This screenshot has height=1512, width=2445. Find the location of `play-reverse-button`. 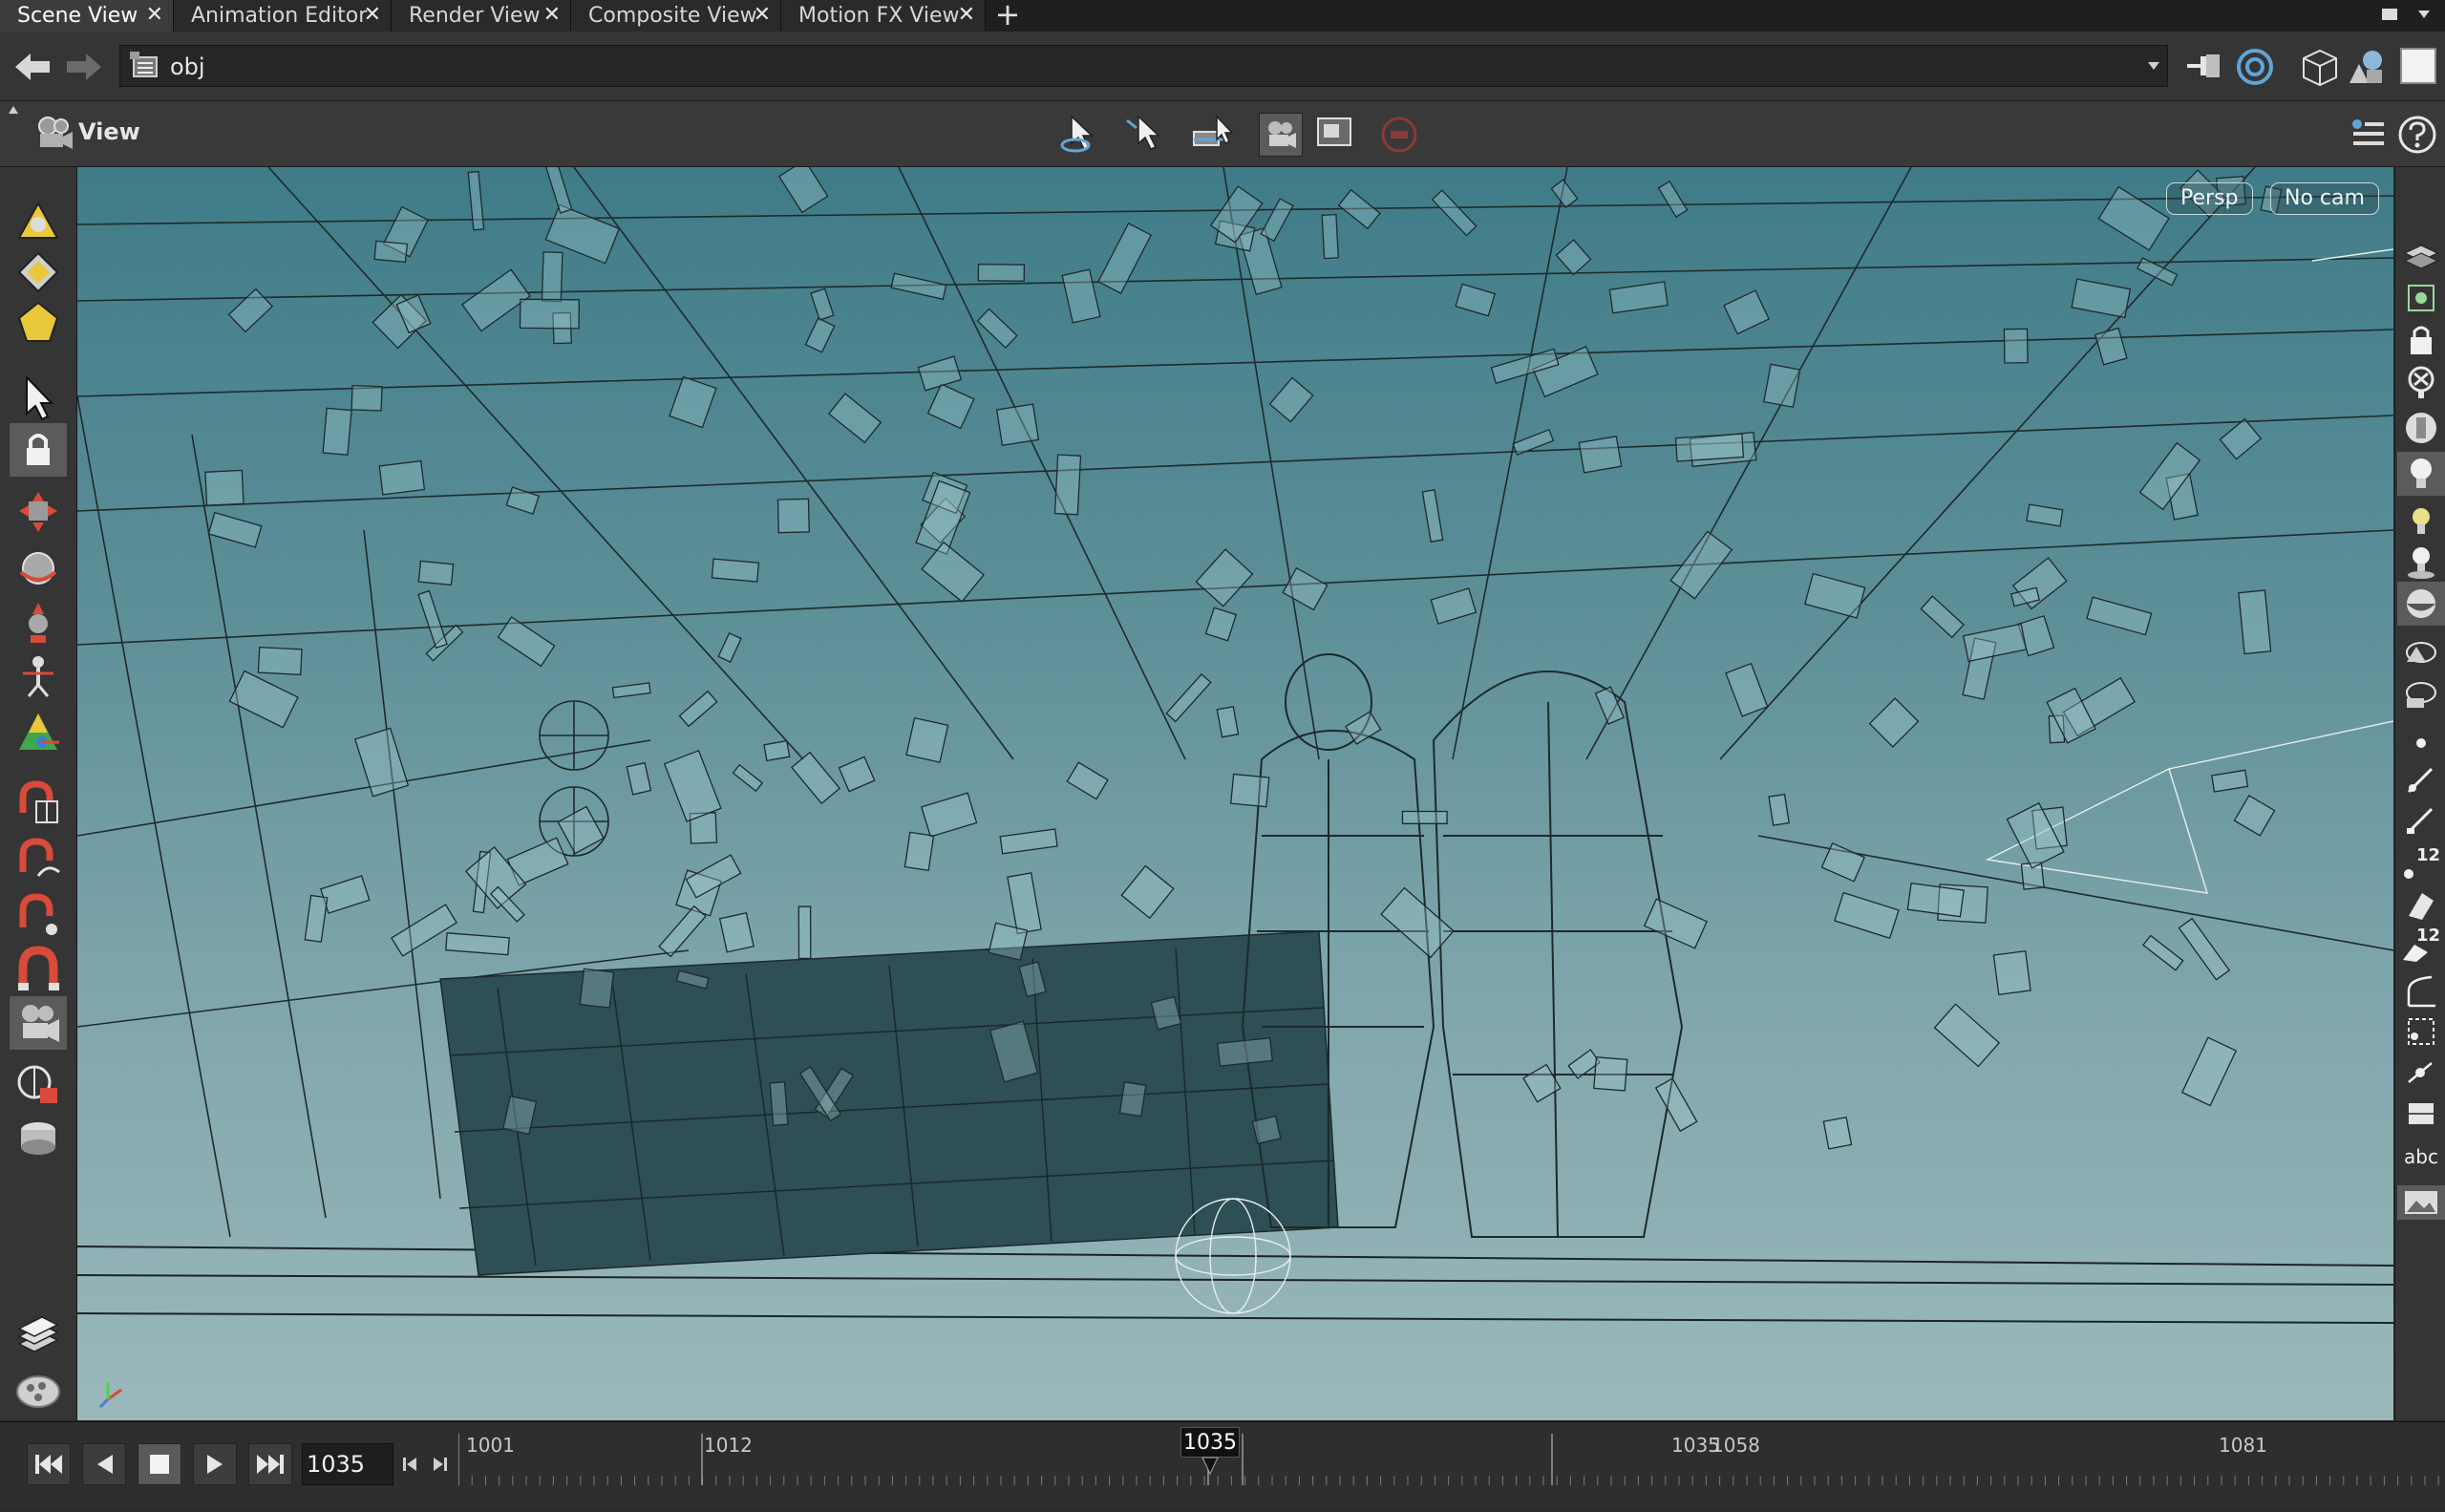

play-reverse-button is located at coordinates (104, 1464).